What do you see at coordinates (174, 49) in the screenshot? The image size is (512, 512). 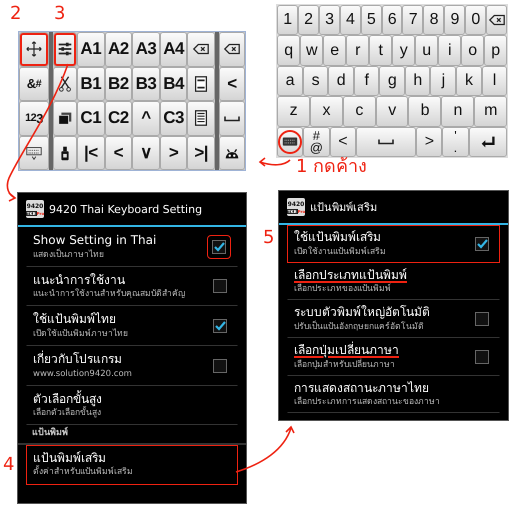 I see `keyboard-key: A4` at bounding box center [174, 49].